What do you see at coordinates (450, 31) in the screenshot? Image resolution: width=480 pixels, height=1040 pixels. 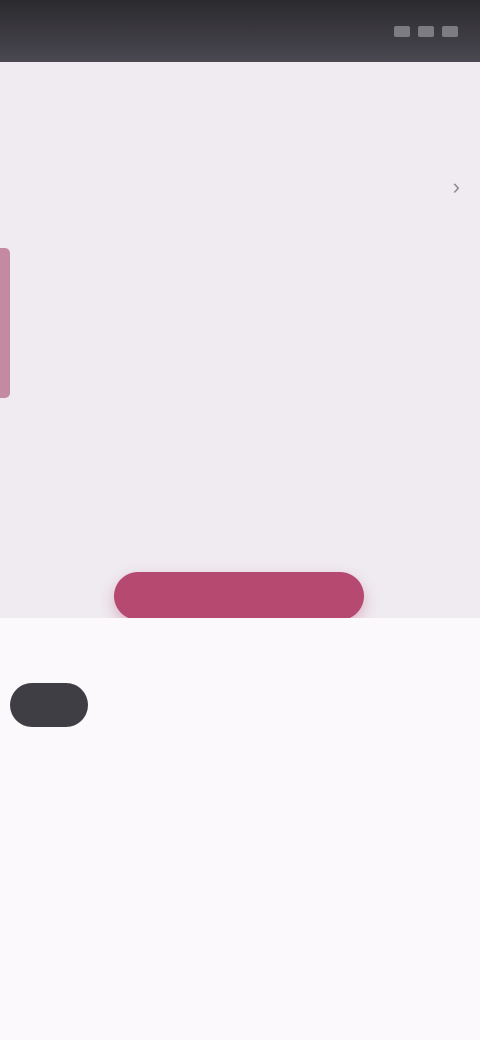 I see `battery-icon` at bounding box center [450, 31].